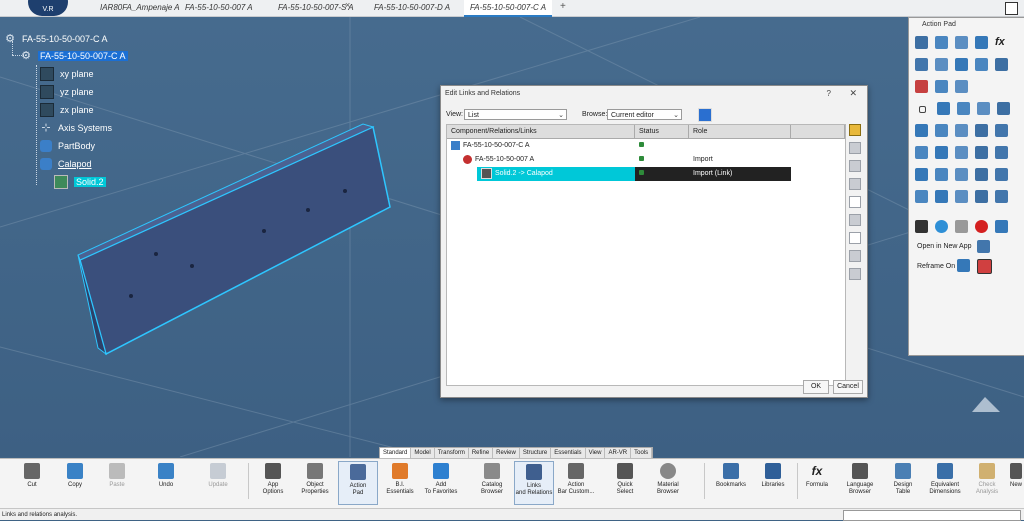 The image size is (1024, 521). Describe the element at coordinates (76, 128) in the screenshot. I see `tree-item-axis-systems: ⊹ Axis Systems` at that location.